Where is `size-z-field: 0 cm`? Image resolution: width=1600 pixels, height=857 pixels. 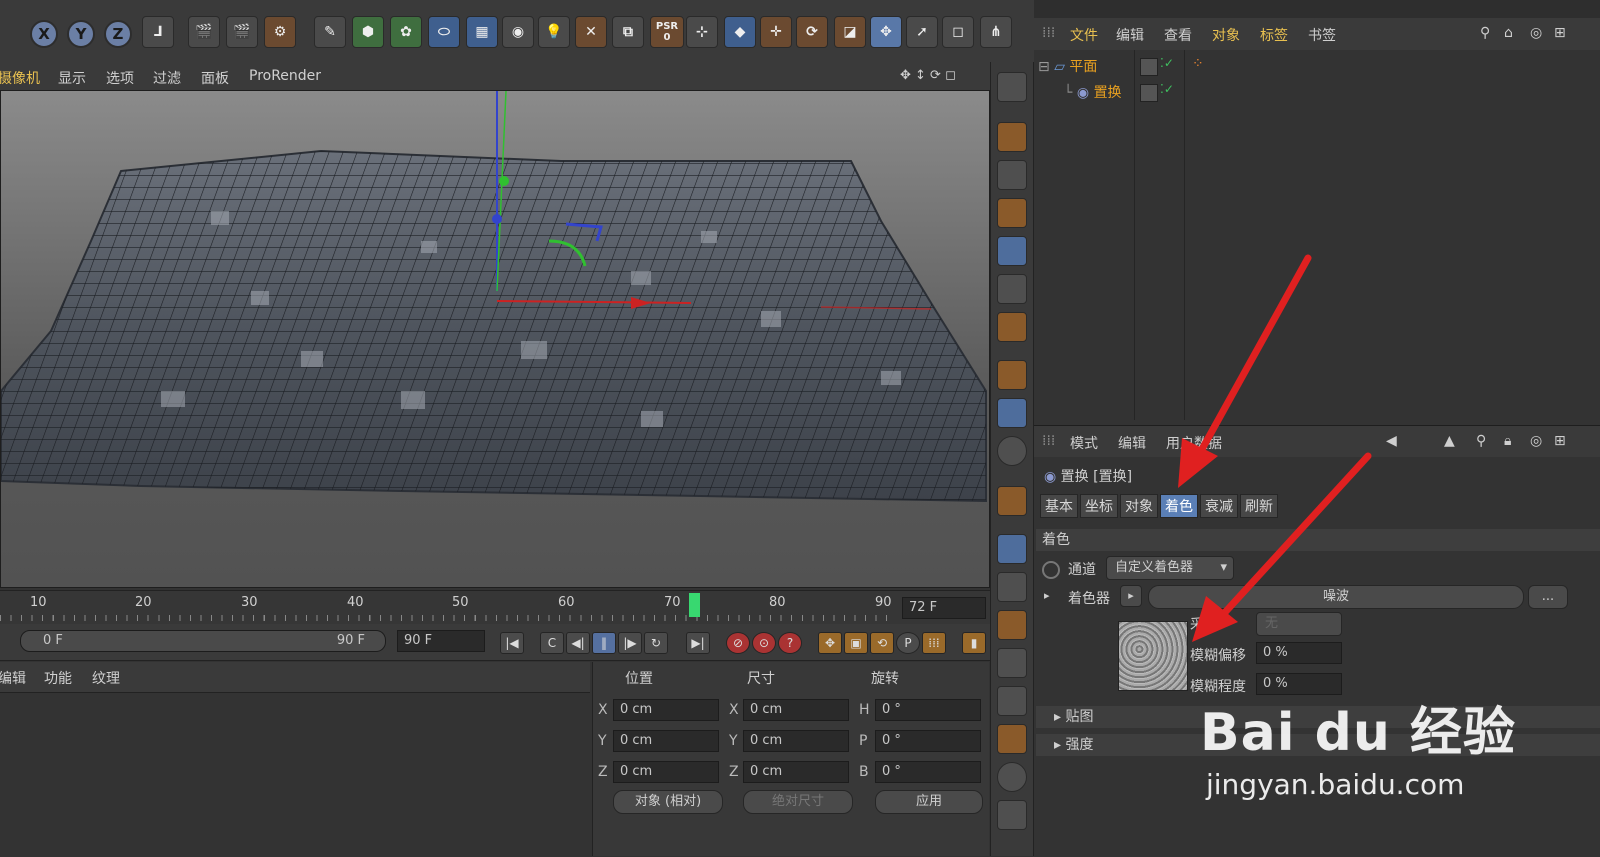 size-z-field: 0 cm is located at coordinates (796, 772).